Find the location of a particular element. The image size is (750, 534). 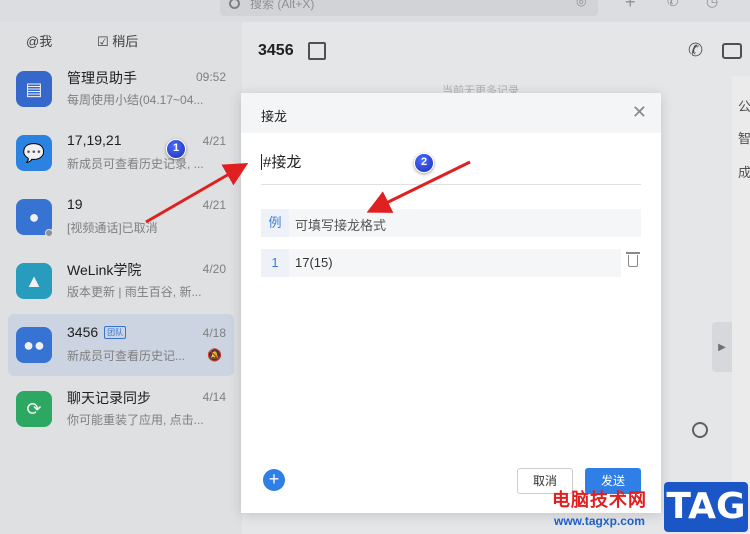

watermark-url: www.tagxp.com is located at coordinates (599, 521).